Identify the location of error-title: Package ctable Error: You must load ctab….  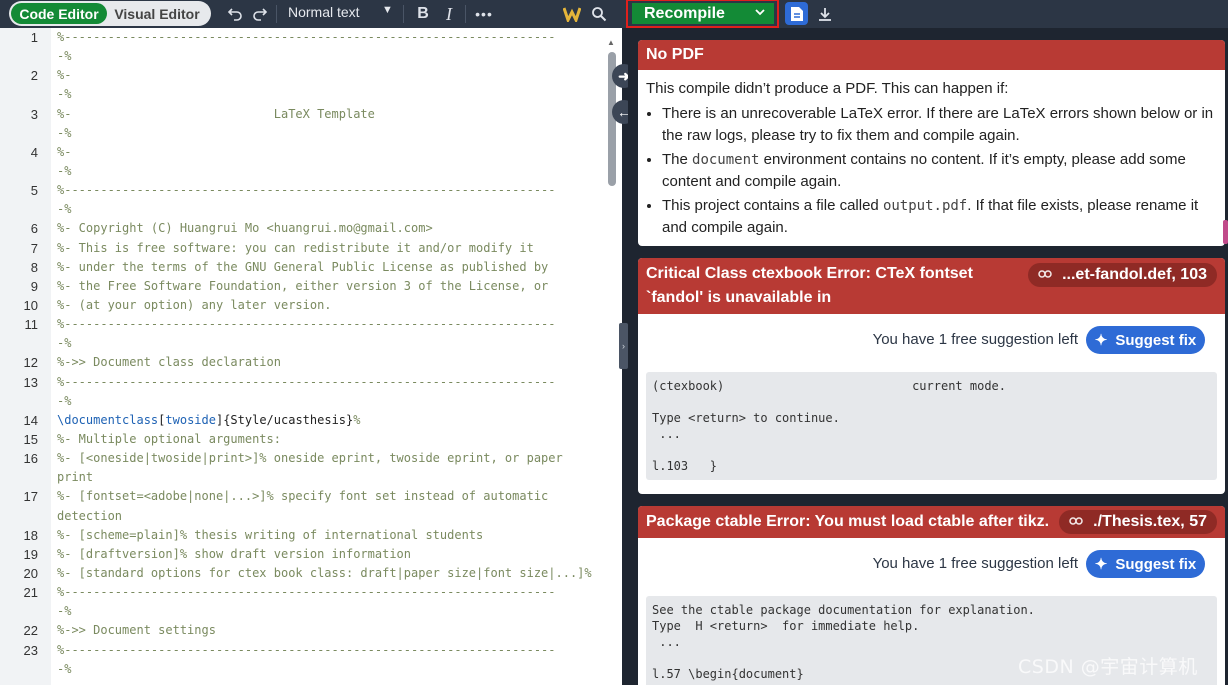
(931, 522).